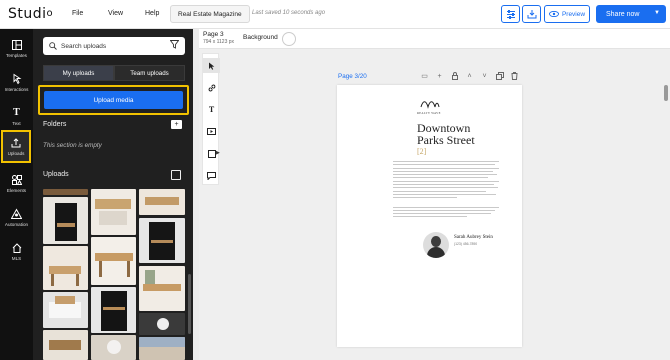 The height and width of the screenshot is (360, 670). I want to click on download-button, so click(531, 14).